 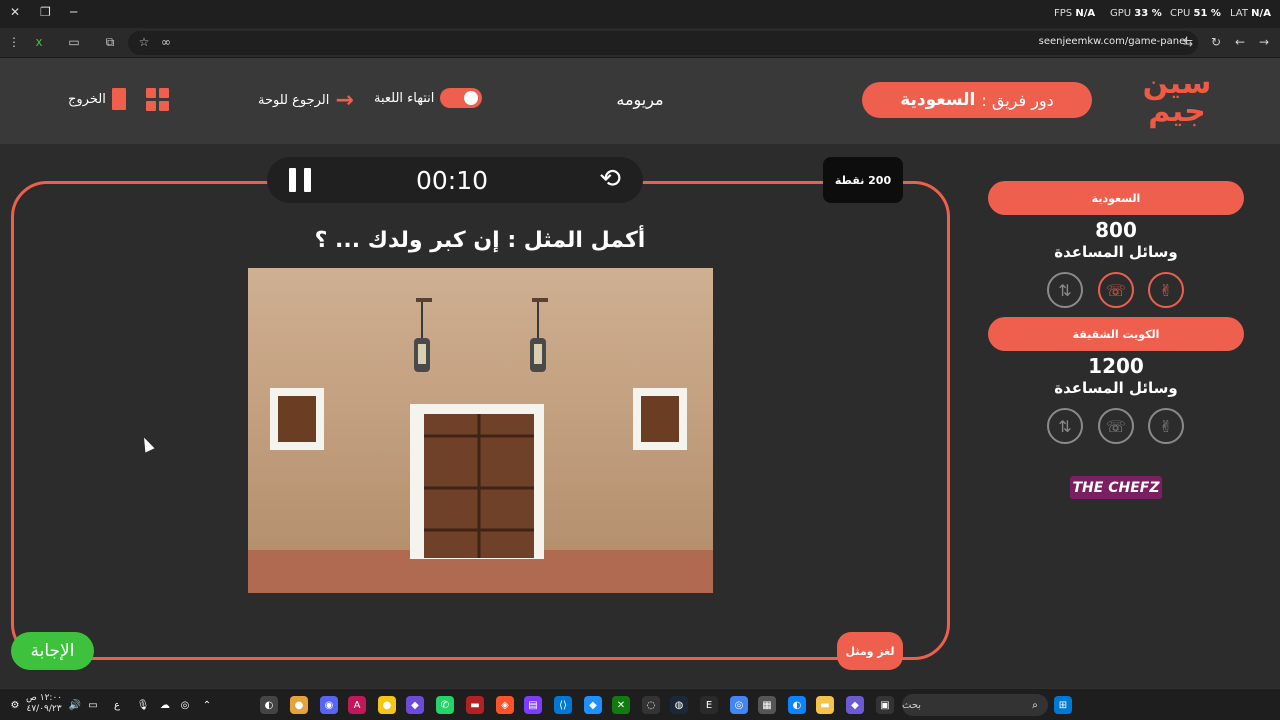 I want to click on category-badge: لغز ومثل, so click(x=870, y=651).